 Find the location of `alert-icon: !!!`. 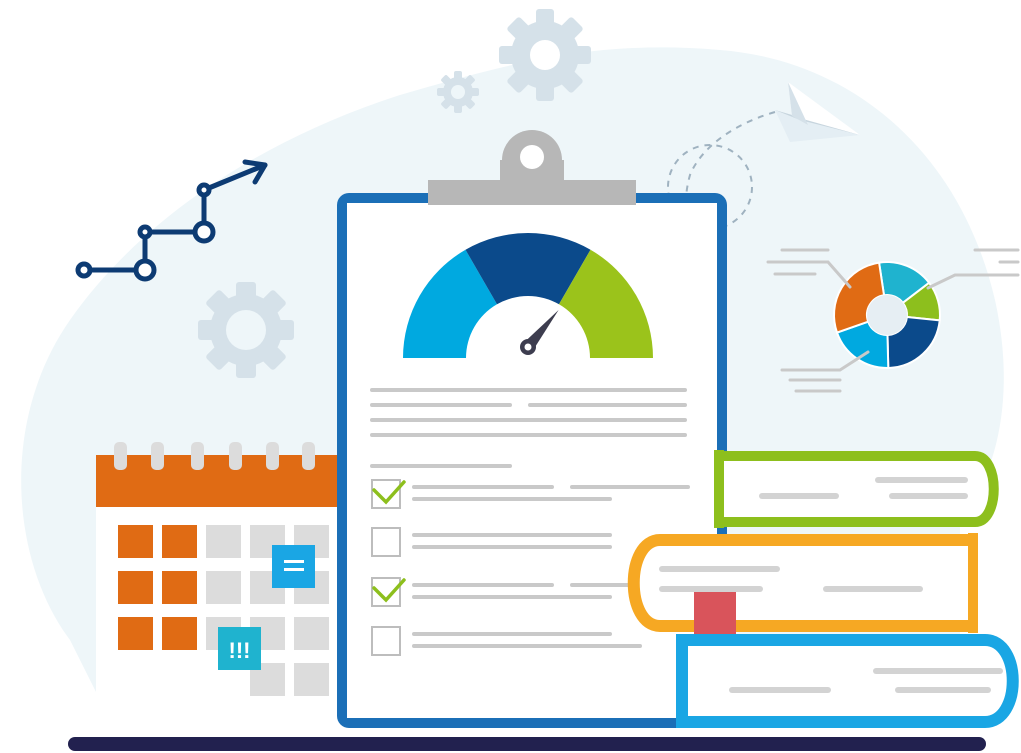

alert-icon: !!! is located at coordinates (239, 648).